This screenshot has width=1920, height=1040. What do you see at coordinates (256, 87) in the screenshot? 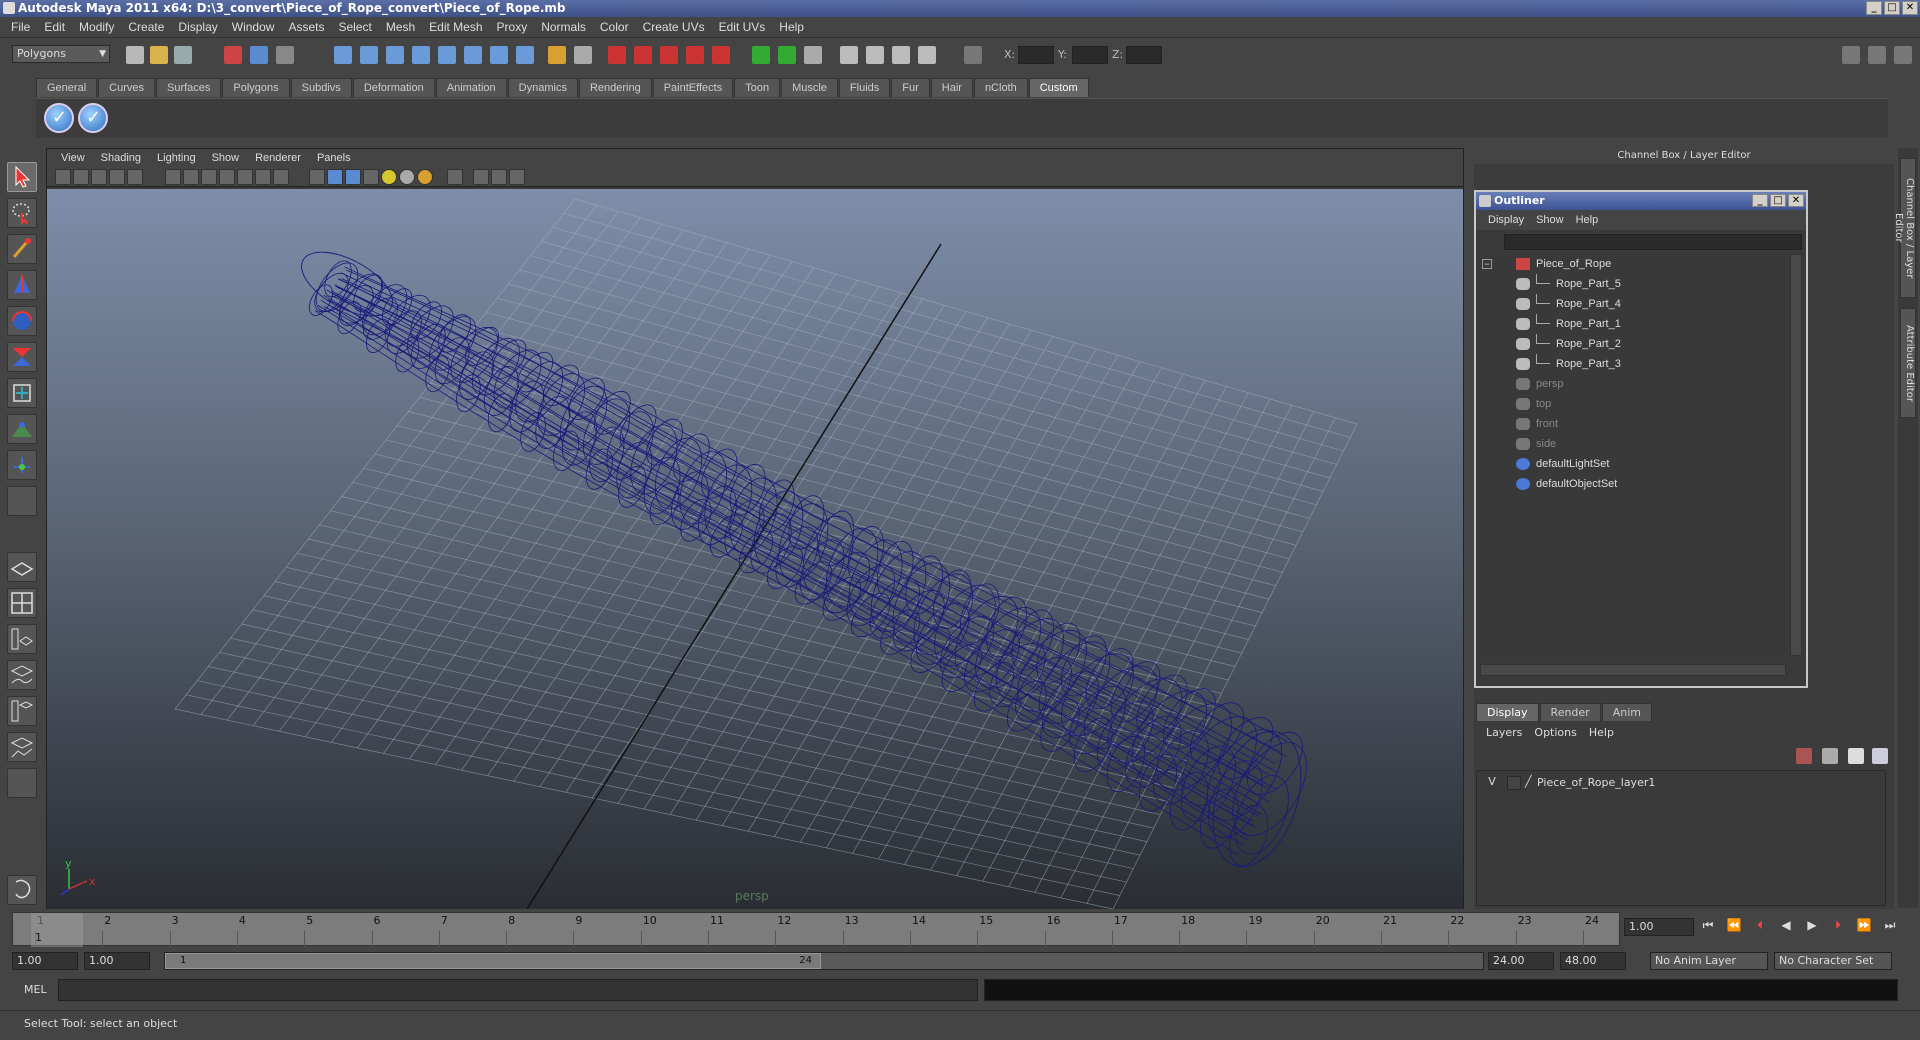
I see `shelf-tab-polygons: Polygons` at bounding box center [256, 87].